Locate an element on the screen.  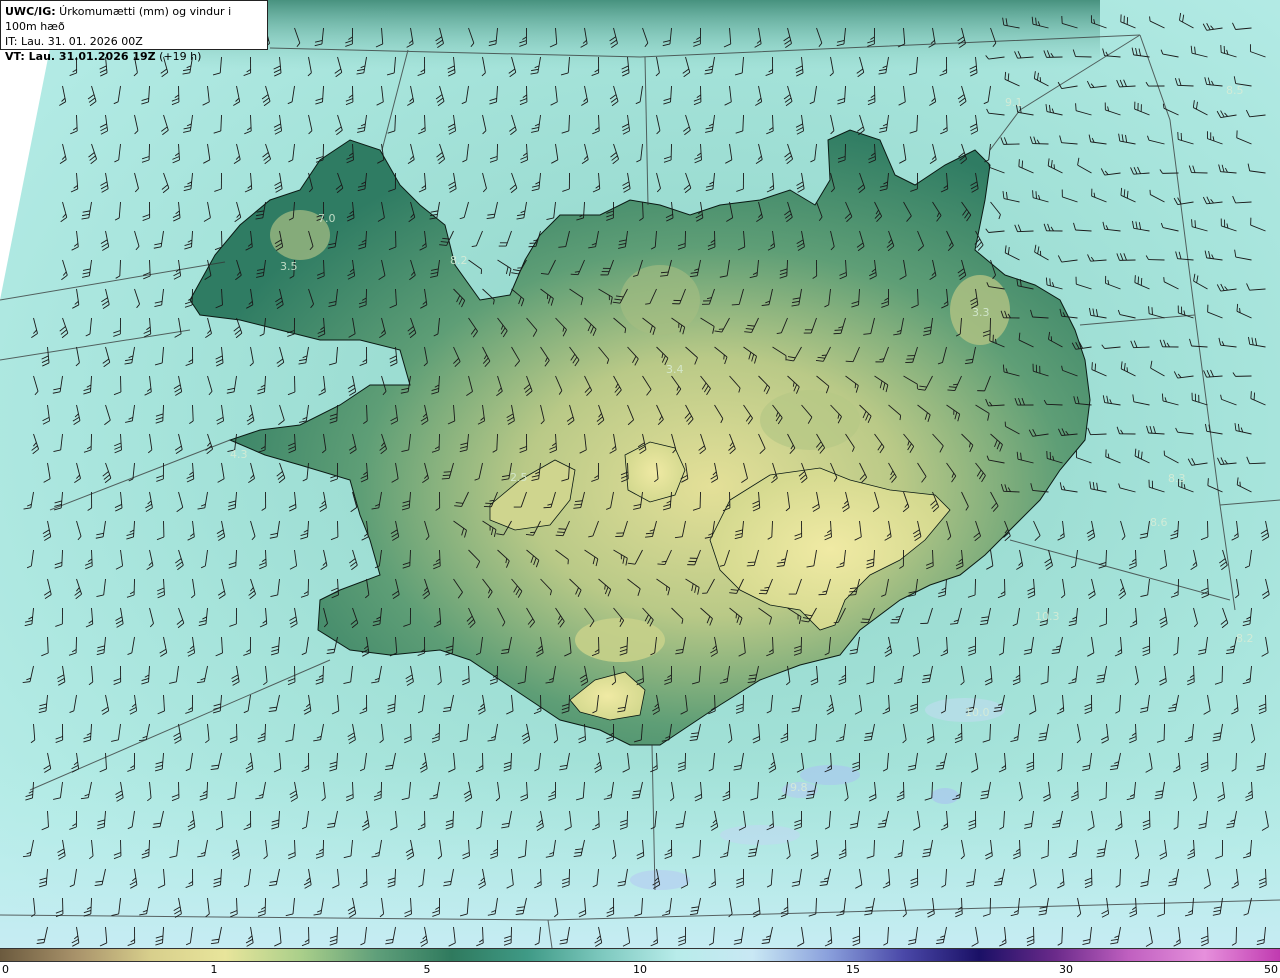
value-label: 7.0 is located at coordinates (327, 218).